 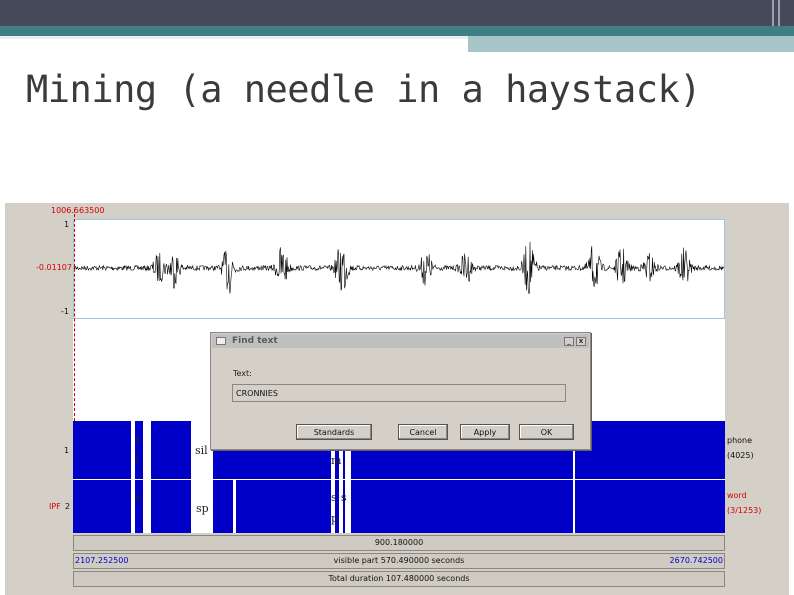 I want to click on tier2-number: 2, so click(x=68, y=506).